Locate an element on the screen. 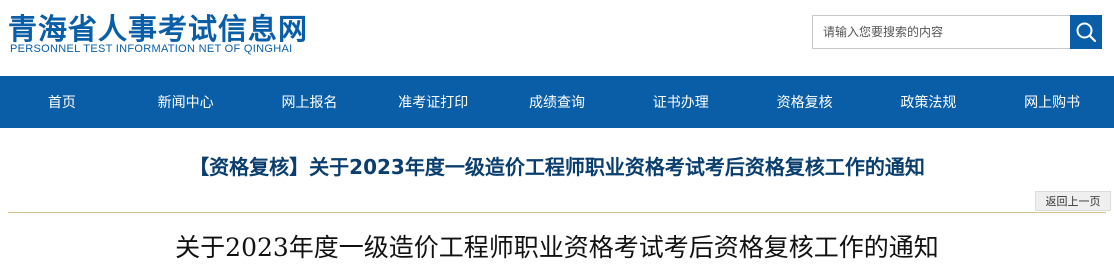 This screenshot has width=1114, height=269. nav-item-home: 首页 is located at coordinates (62, 102).